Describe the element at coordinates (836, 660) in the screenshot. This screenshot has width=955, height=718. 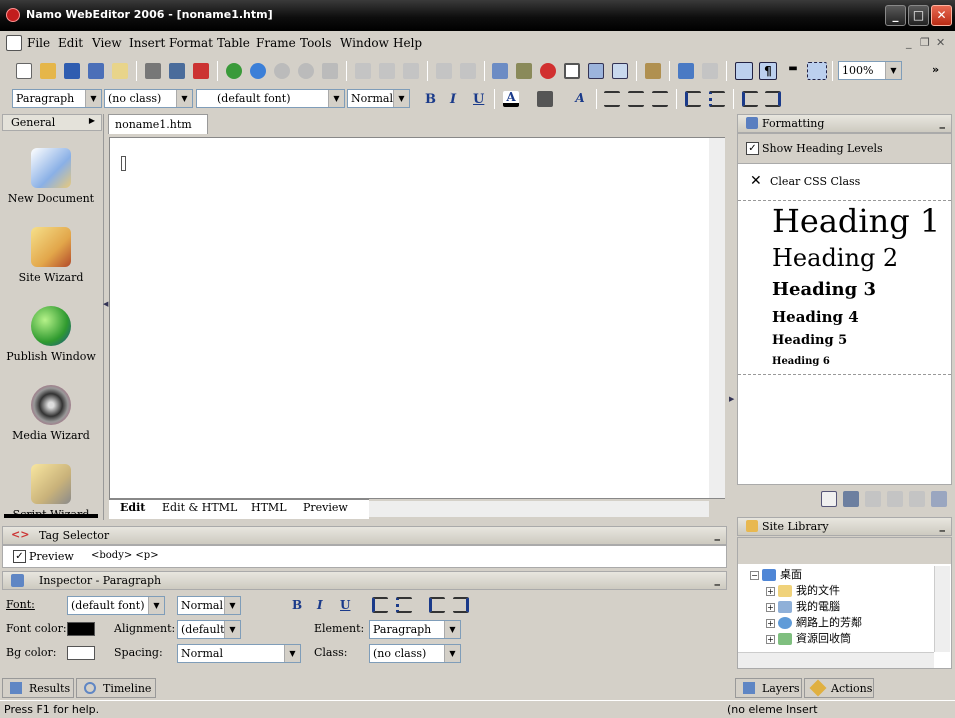
I see `tree-horizontal-scrollbar` at that location.